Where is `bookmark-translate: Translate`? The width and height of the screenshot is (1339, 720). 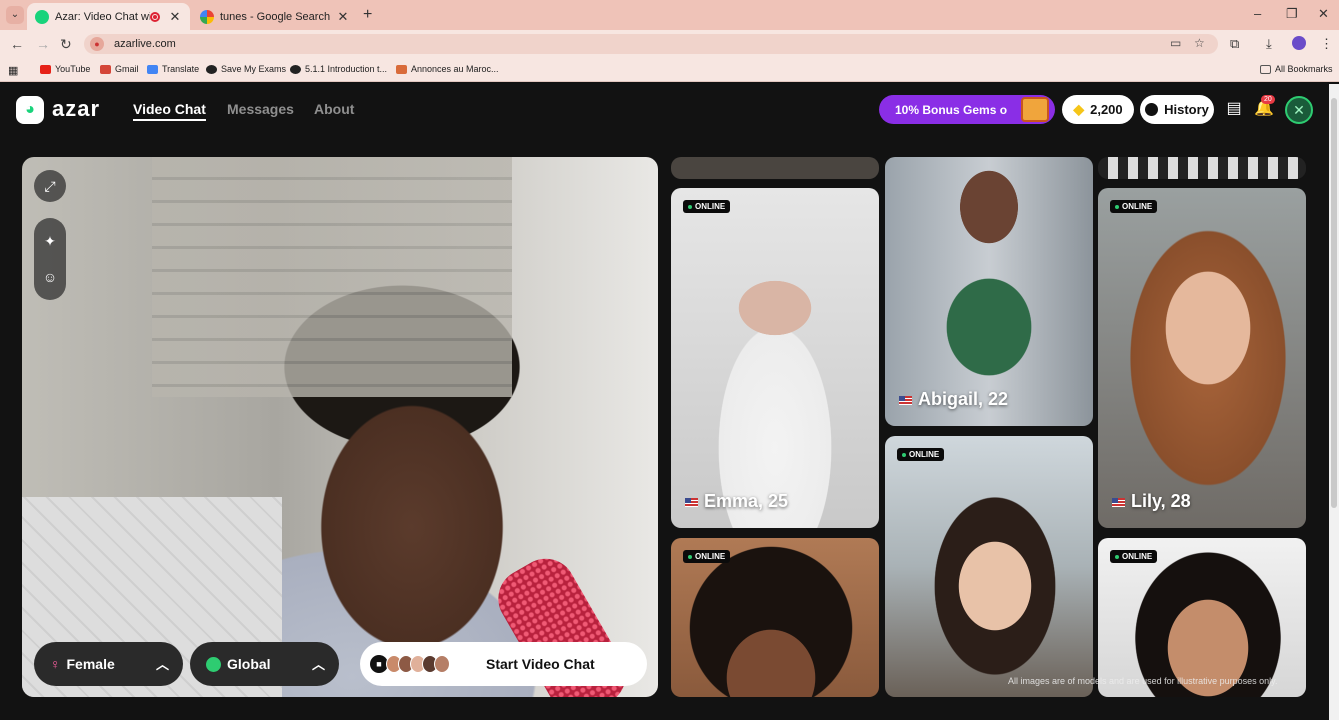
bookmark-translate: Translate is located at coordinates (173, 69).